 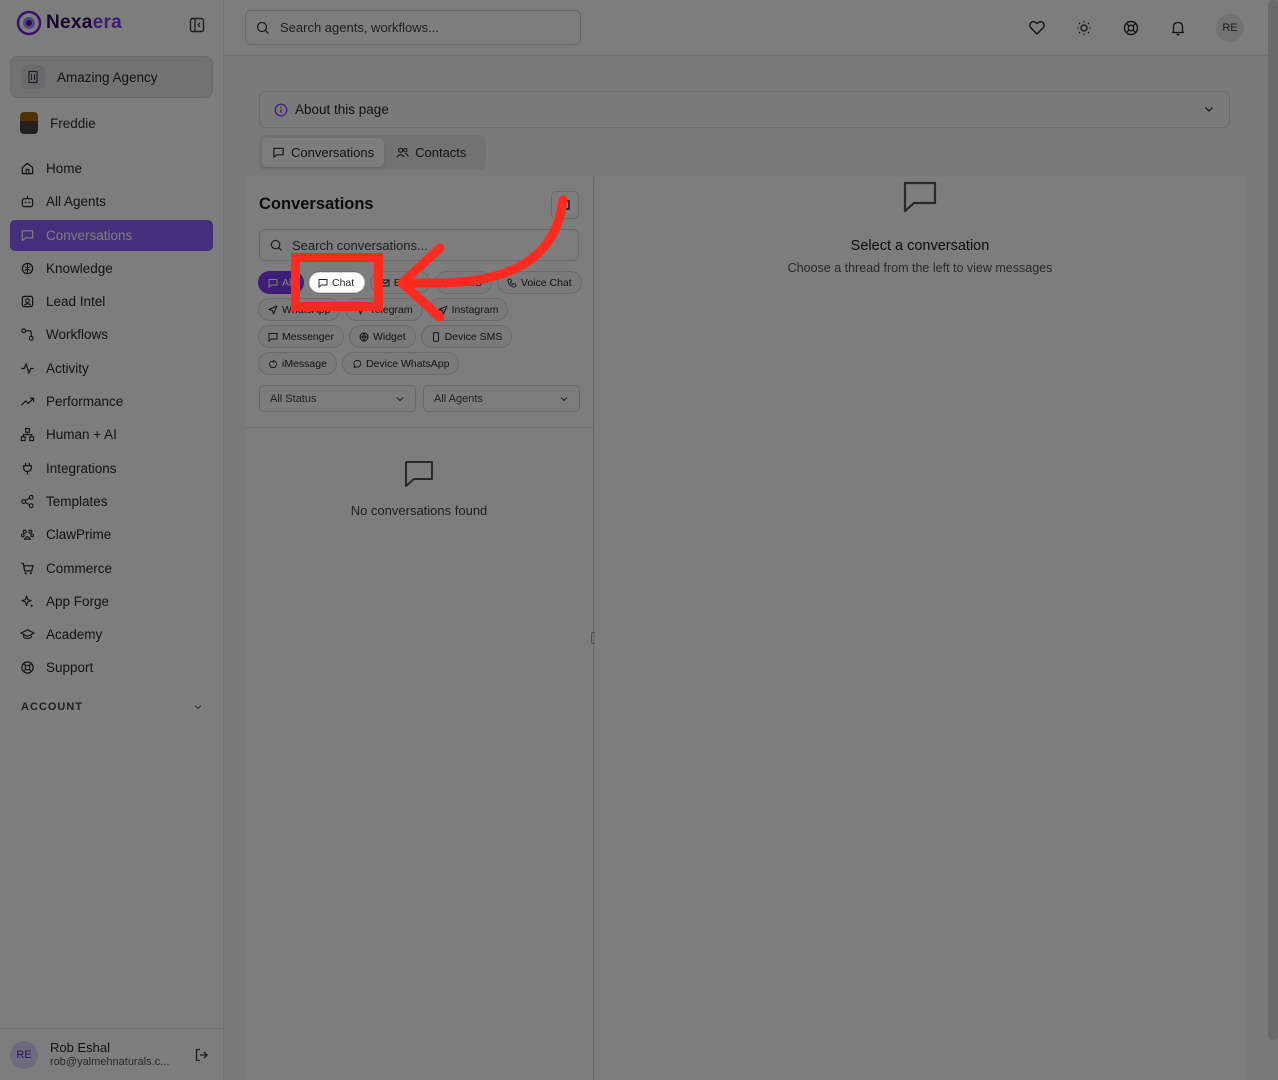 What do you see at coordinates (400, 363) in the screenshot?
I see `chip-device-whatsapp: Device WhatsApp` at bounding box center [400, 363].